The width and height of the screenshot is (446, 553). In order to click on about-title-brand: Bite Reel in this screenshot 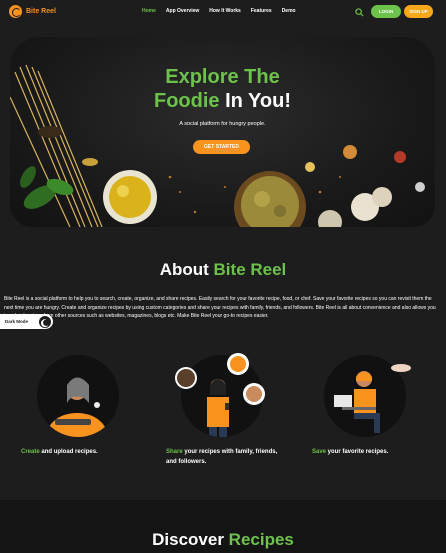, I will do `click(250, 269)`.